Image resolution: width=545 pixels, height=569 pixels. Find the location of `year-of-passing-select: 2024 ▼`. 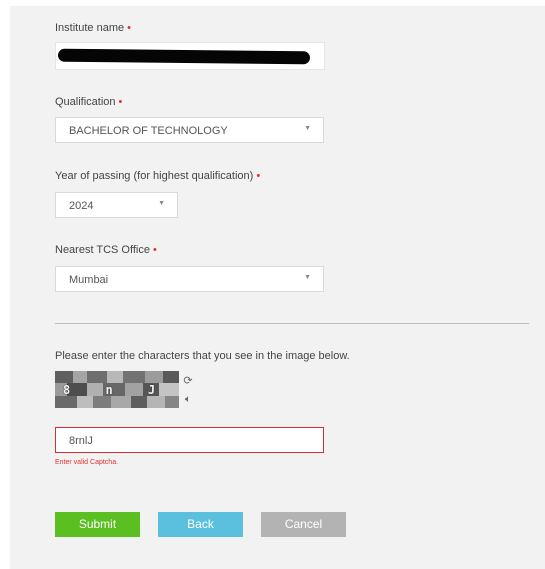

year-of-passing-select: 2024 ▼ is located at coordinates (116, 205).